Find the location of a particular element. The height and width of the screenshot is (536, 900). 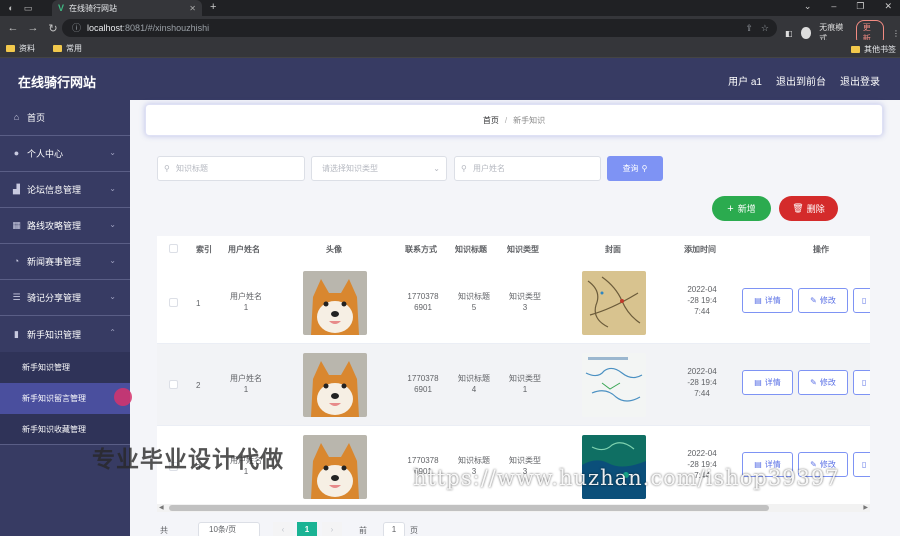

add-label: 新增 is located at coordinates (746, 209).